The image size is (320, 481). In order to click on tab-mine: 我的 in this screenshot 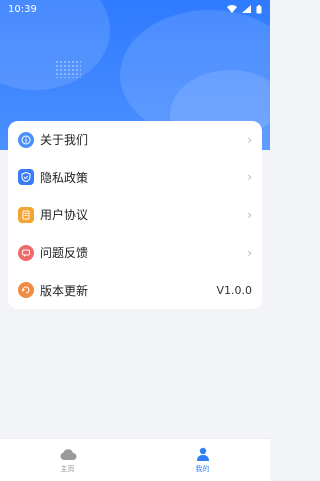, I will do `click(202, 460)`.